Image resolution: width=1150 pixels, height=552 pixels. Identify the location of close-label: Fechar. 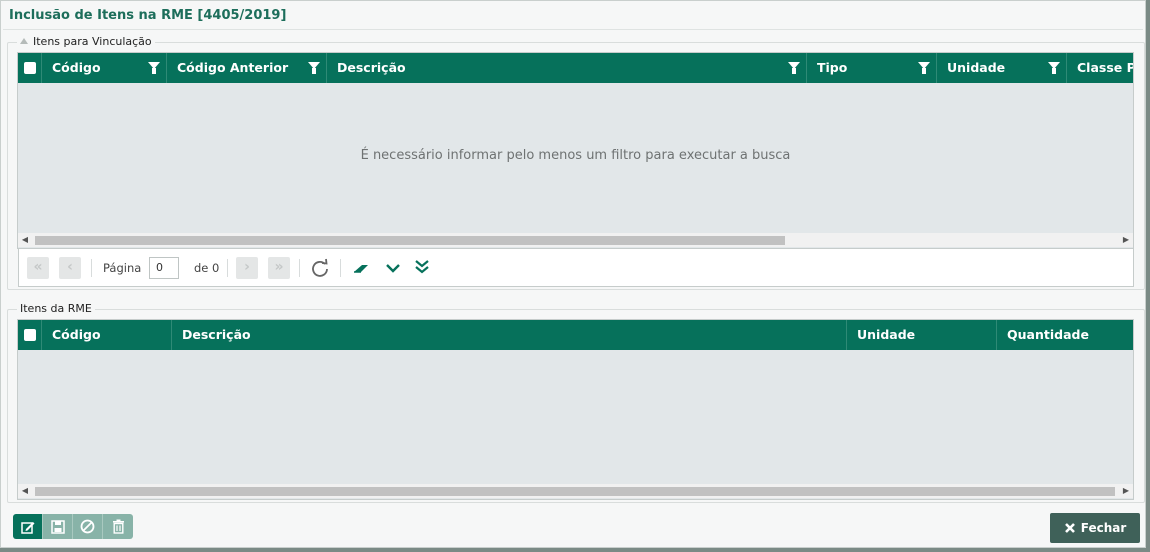
(1103, 528).